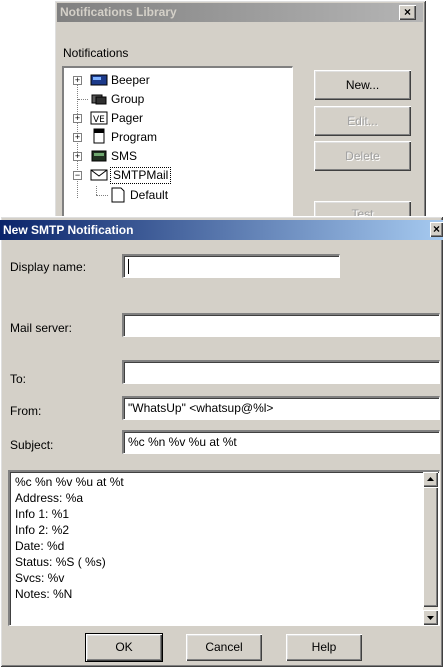 The width and height of the screenshot is (443, 667). Describe the element at coordinates (124, 156) in the screenshot. I see `tree-item-label: SMS` at that location.